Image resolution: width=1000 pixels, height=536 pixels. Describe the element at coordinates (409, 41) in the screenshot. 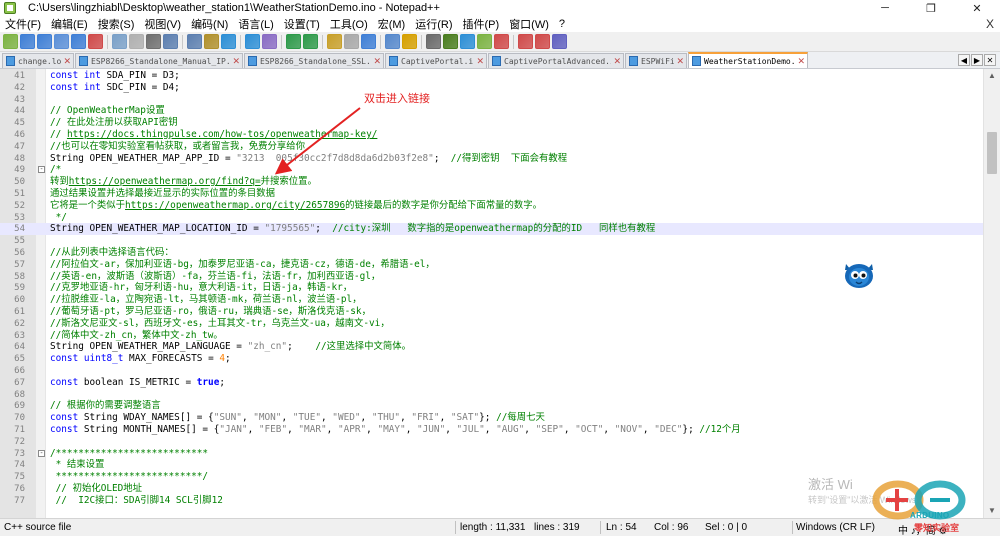

I see `toolbar-button-22-icon` at that location.